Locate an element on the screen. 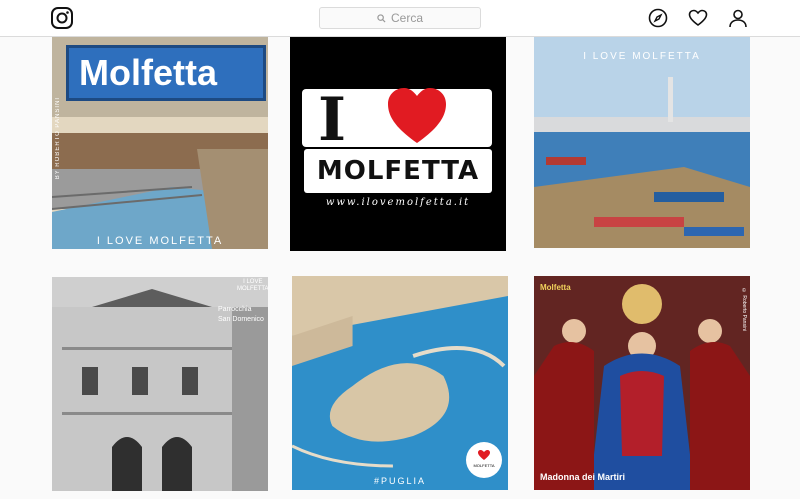 This screenshot has width=800, height=499. post-thumbnail-harbor: I LOVE MOLFETTA is located at coordinates (642, 142).